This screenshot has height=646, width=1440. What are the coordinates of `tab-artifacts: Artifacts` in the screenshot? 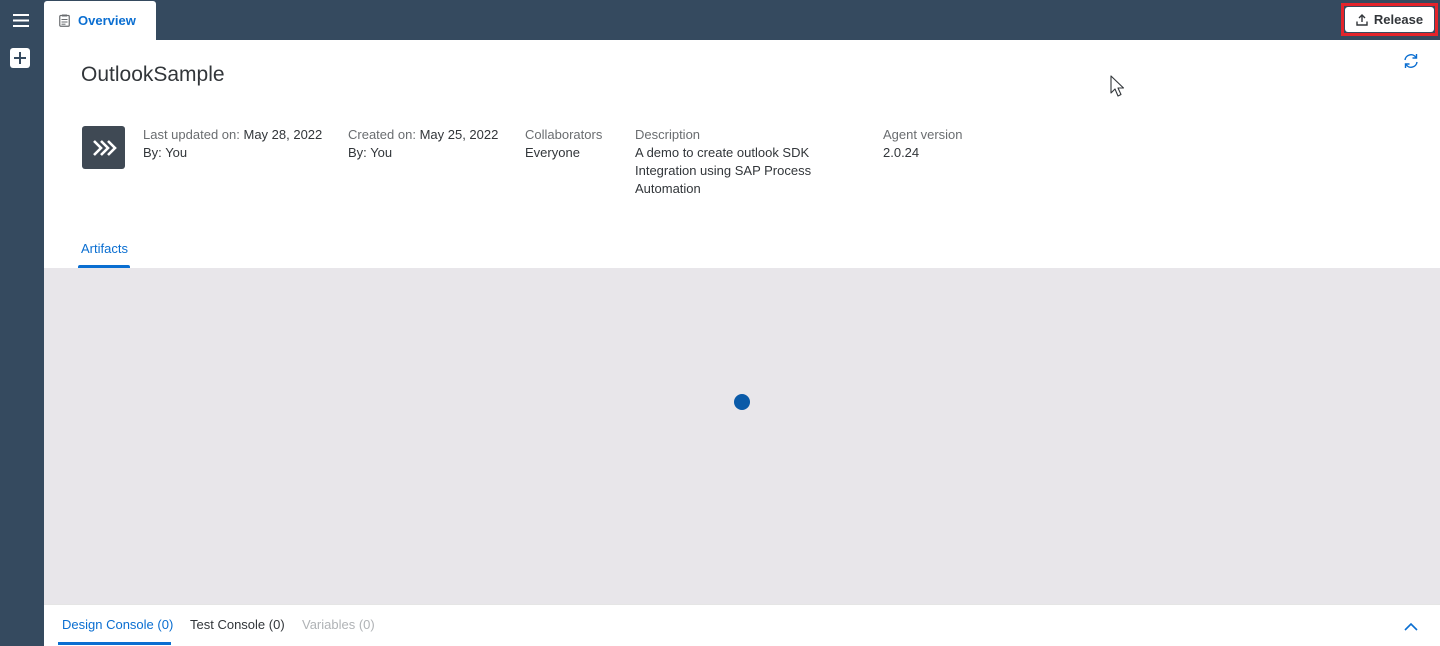 It's located at (104, 252).